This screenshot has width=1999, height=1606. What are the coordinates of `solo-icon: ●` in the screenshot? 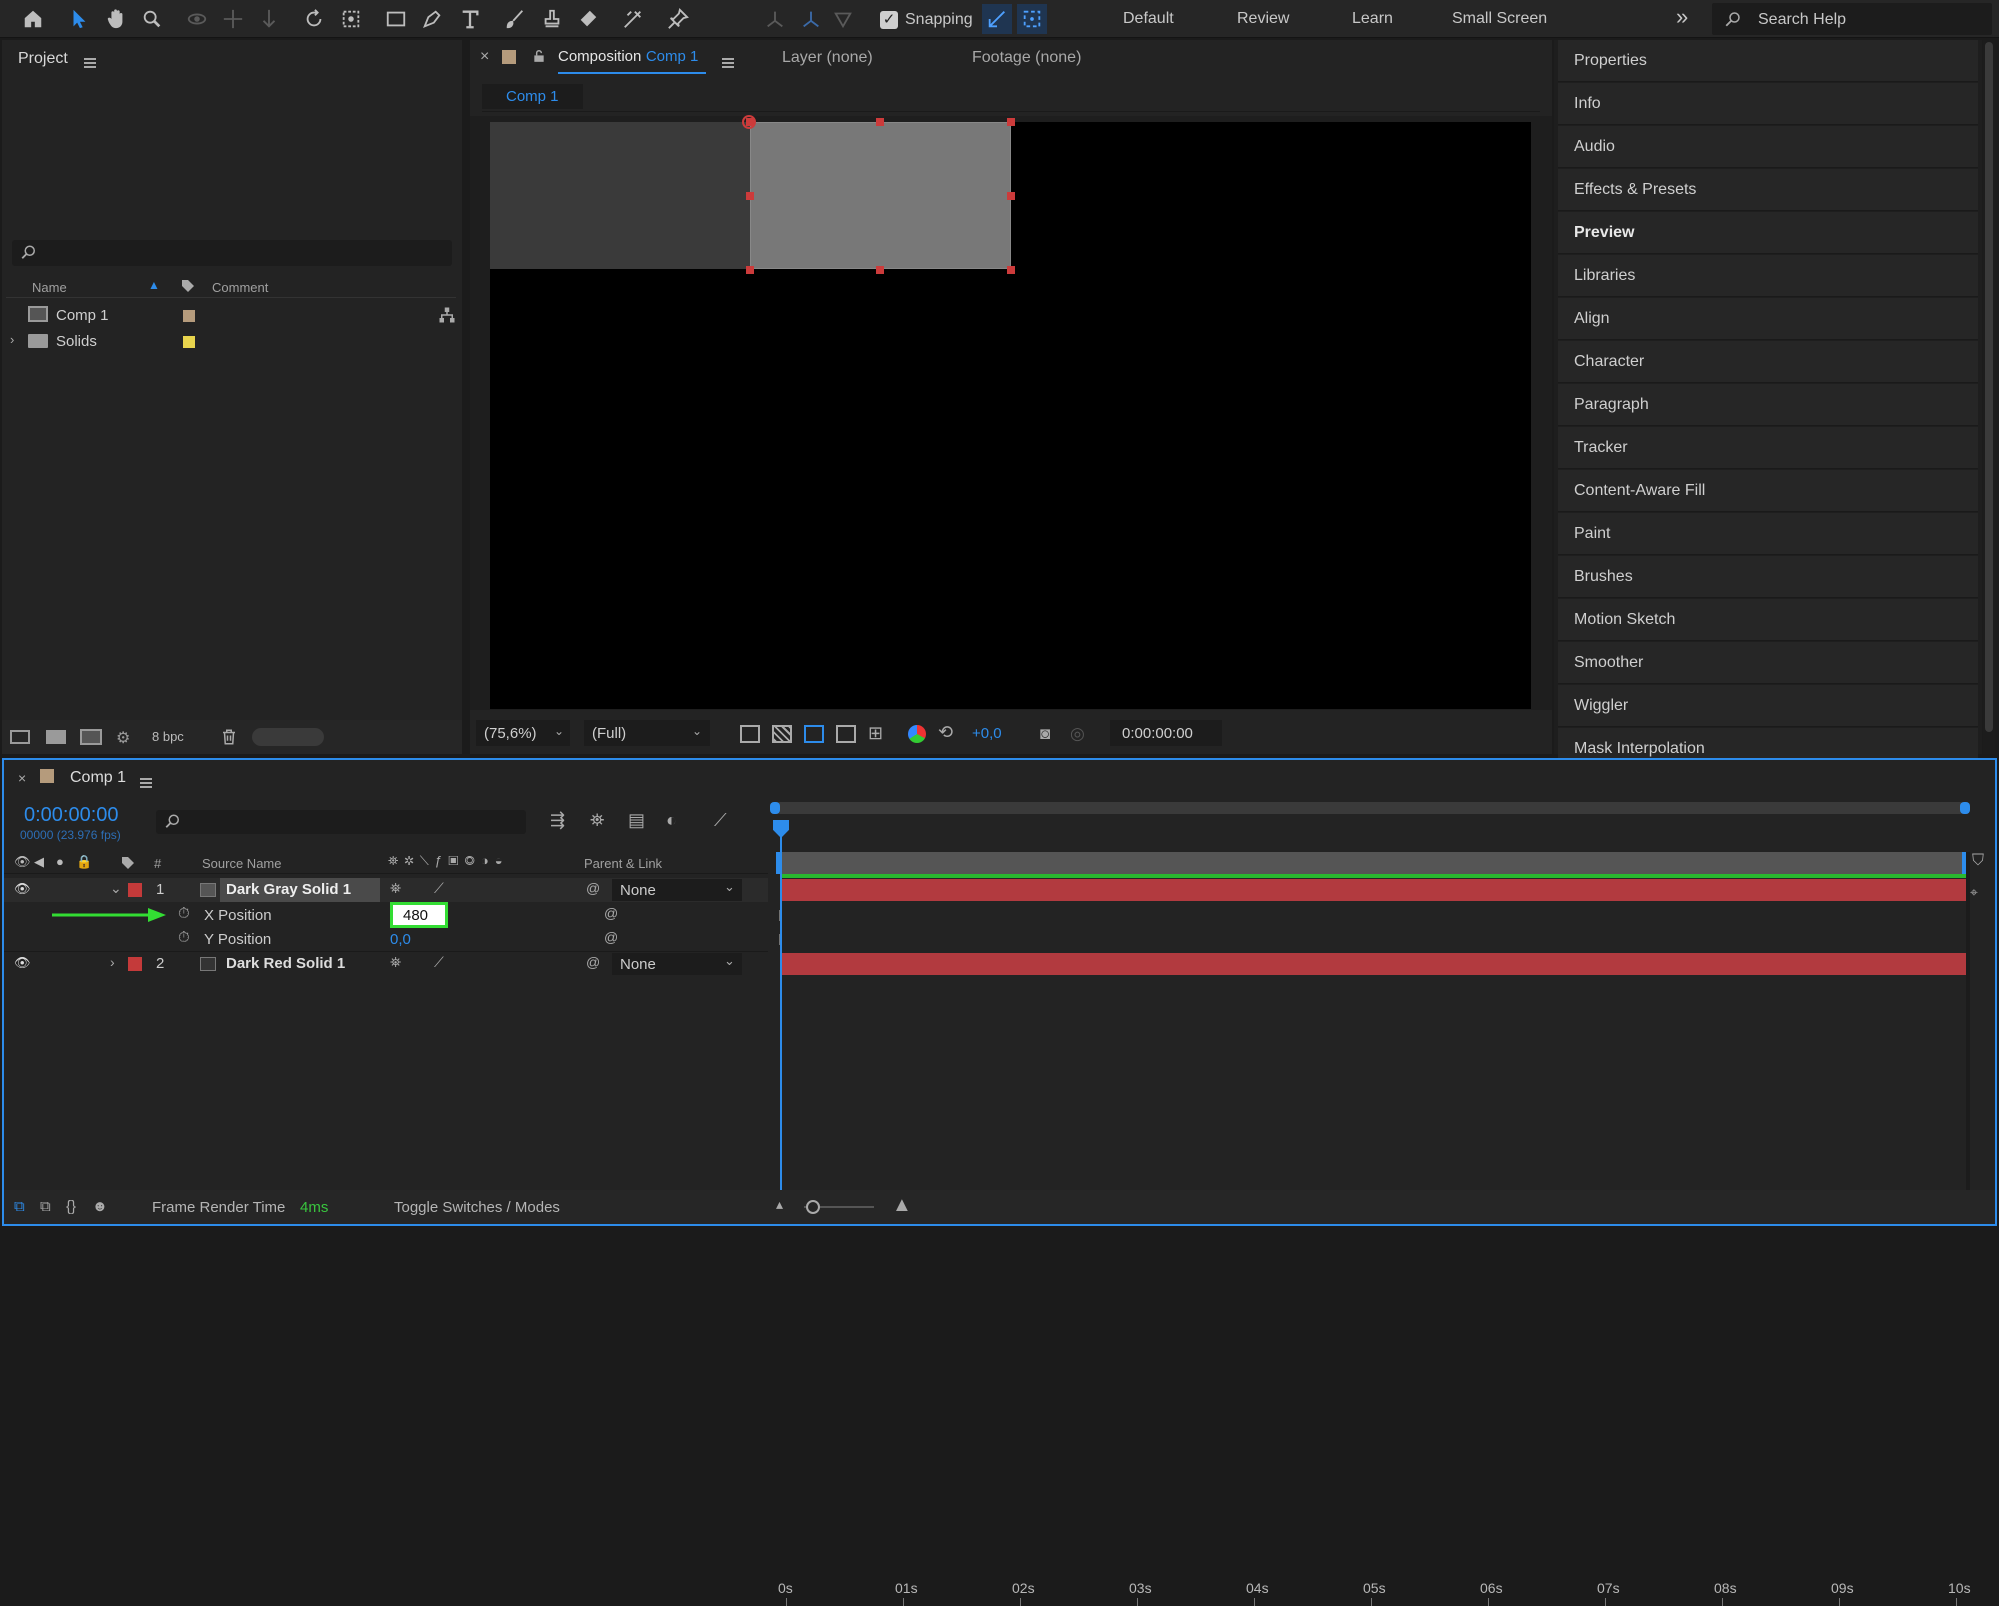 It's located at (60, 861).